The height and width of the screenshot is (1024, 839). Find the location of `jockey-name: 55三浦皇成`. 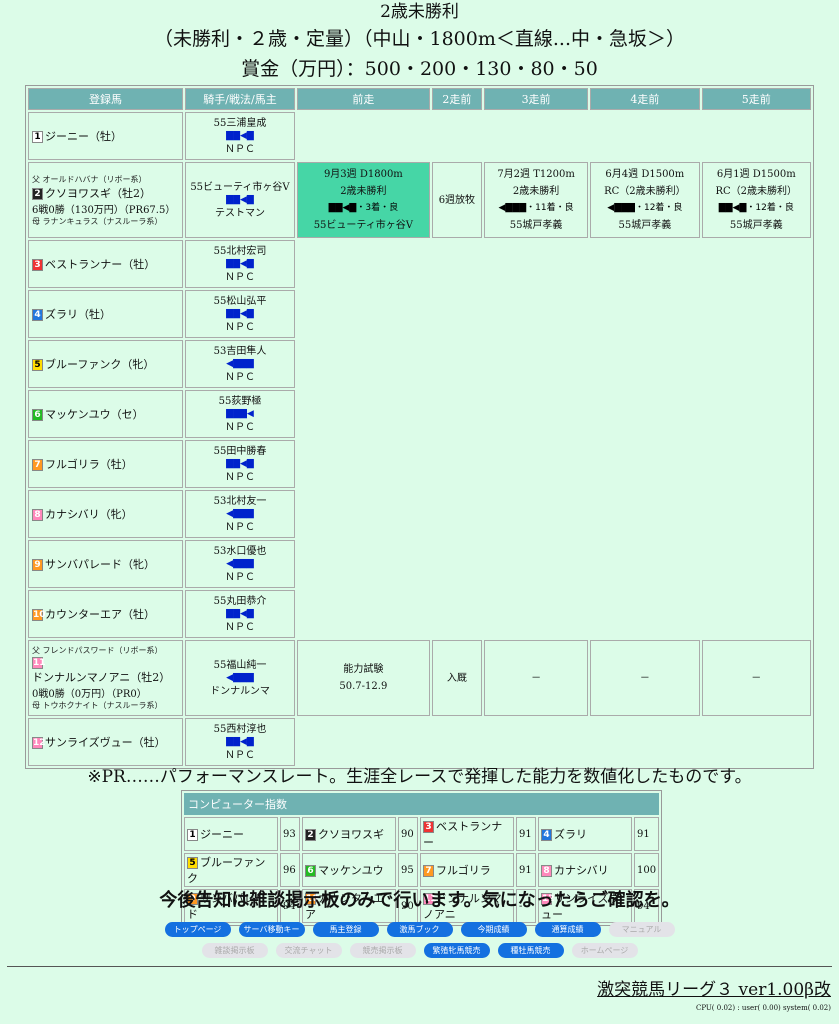

jockey-name: 55三浦皇成 is located at coordinates (240, 123).